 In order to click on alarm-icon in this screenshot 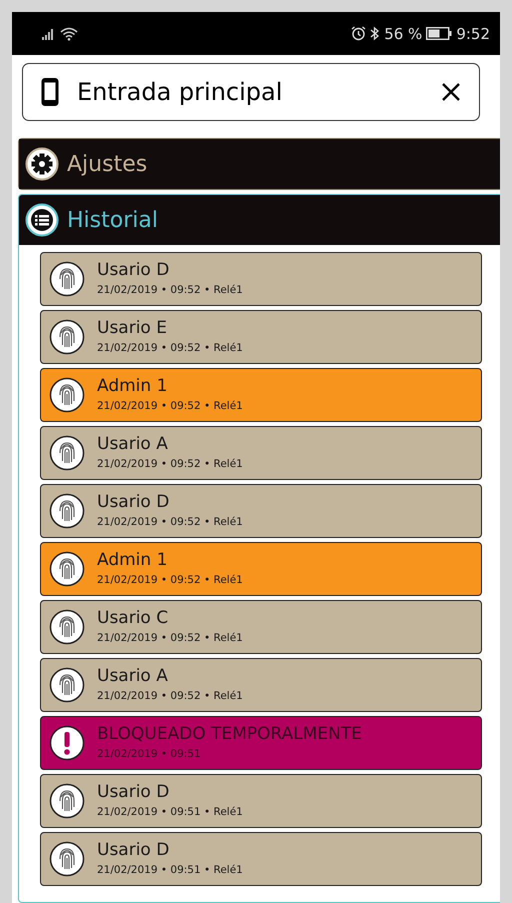, I will do `click(358, 33)`.